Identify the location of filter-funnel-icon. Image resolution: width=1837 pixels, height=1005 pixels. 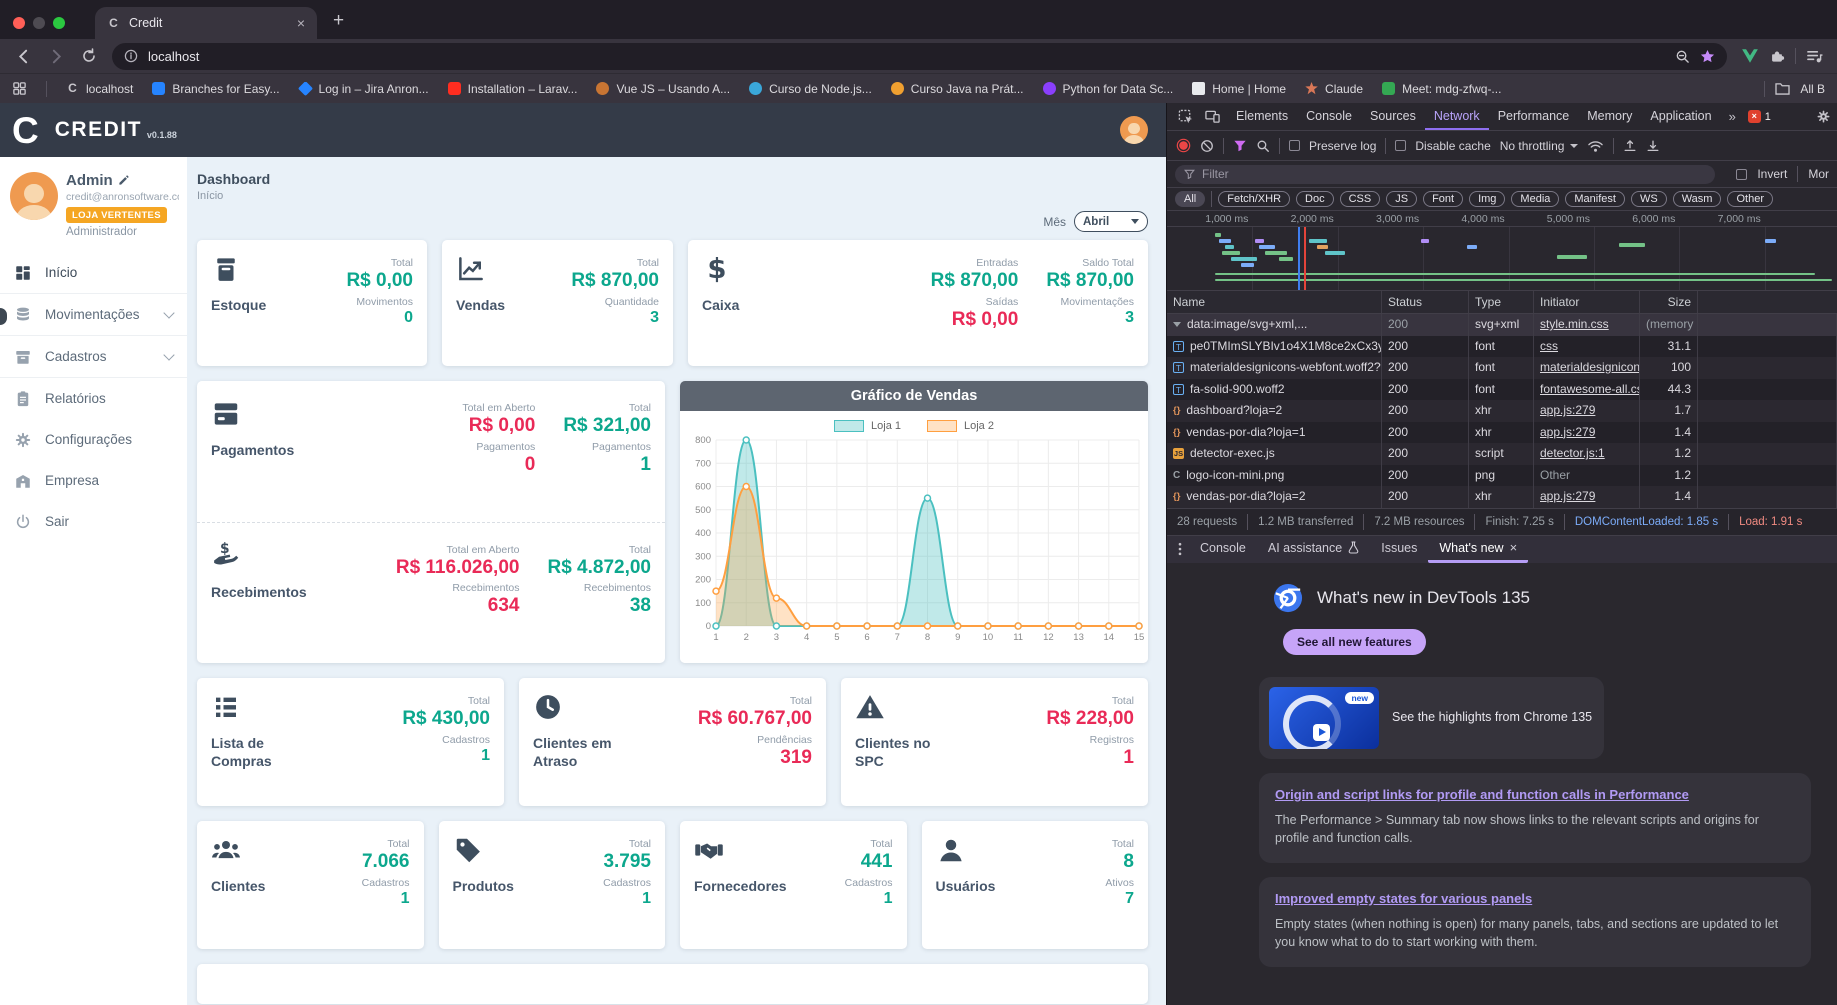
(1240, 145).